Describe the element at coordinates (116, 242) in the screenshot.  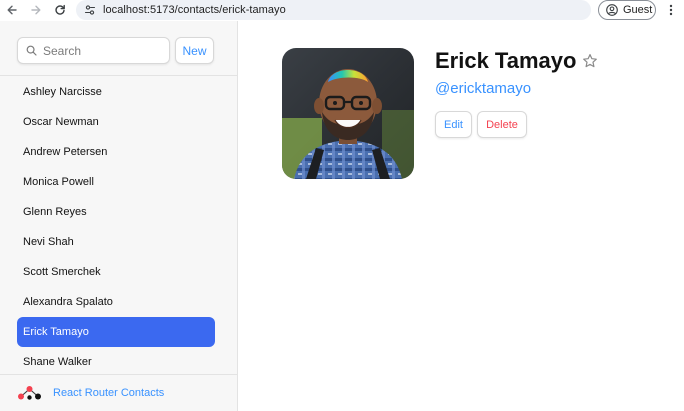
I see `contact-list-item: Nevi Shah` at that location.